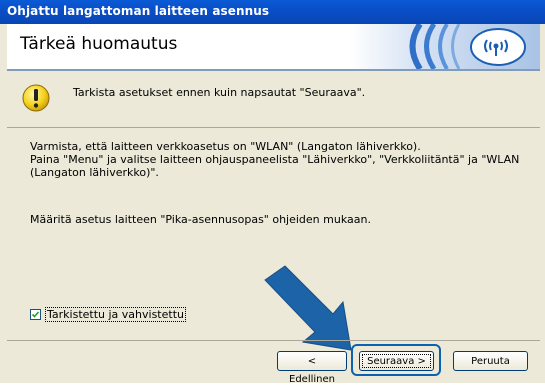 The image size is (545, 389). I want to click on warning-divider, so click(273, 127).